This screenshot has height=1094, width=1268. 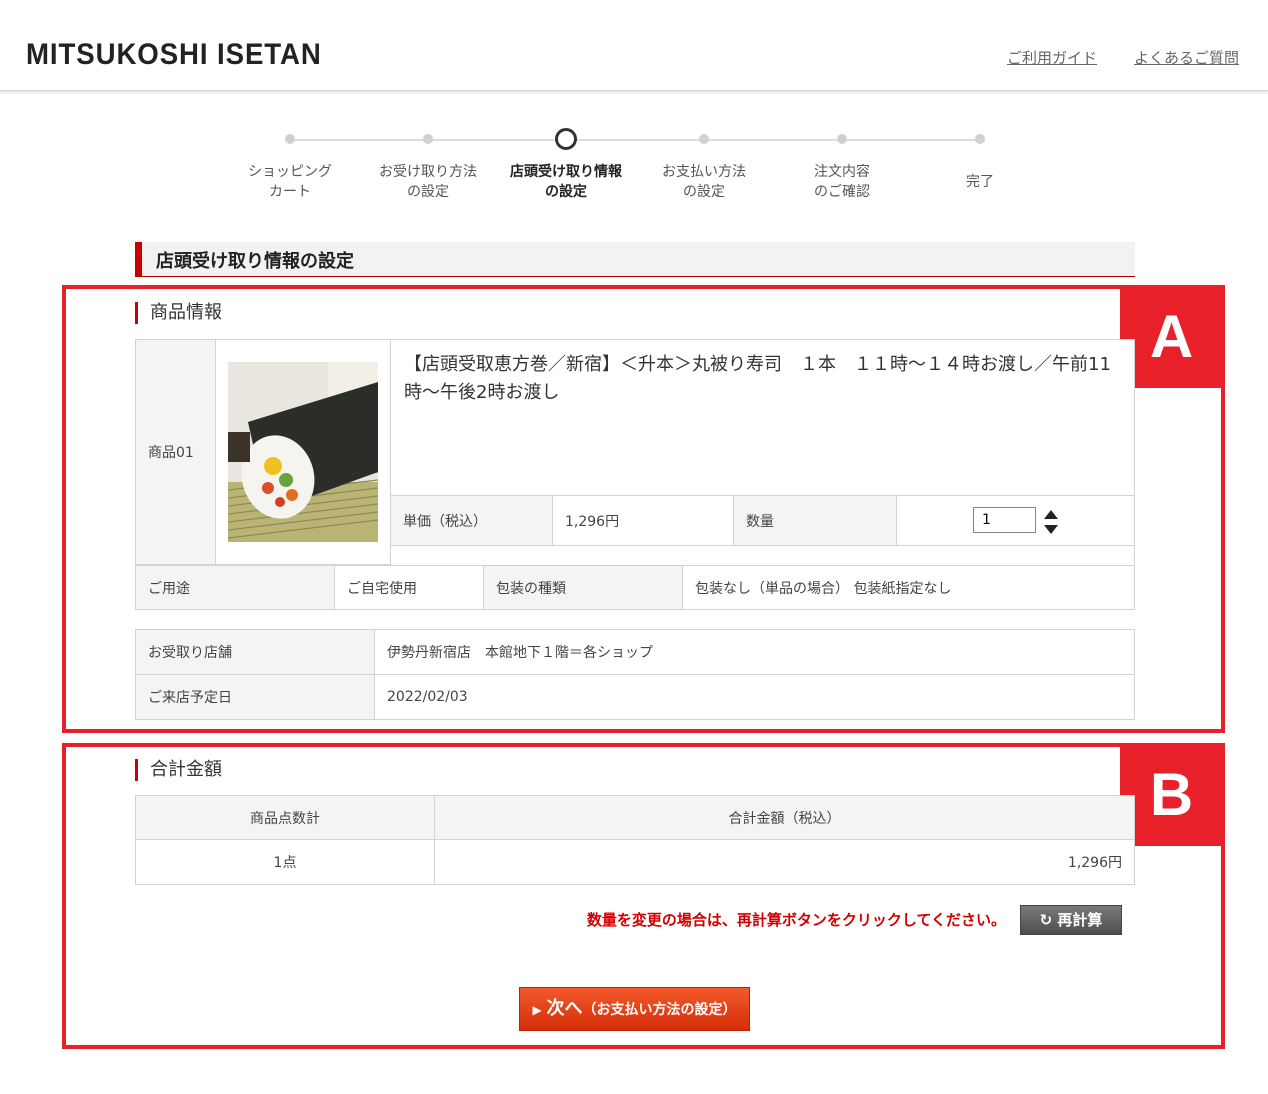 What do you see at coordinates (171, 453) in the screenshot?
I see `item-number: 商品01` at bounding box center [171, 453].